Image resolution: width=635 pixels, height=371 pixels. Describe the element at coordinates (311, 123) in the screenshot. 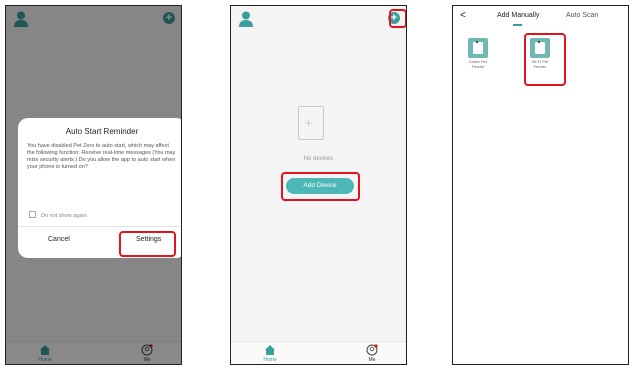

I see `empty-document-icon: +` at that location.